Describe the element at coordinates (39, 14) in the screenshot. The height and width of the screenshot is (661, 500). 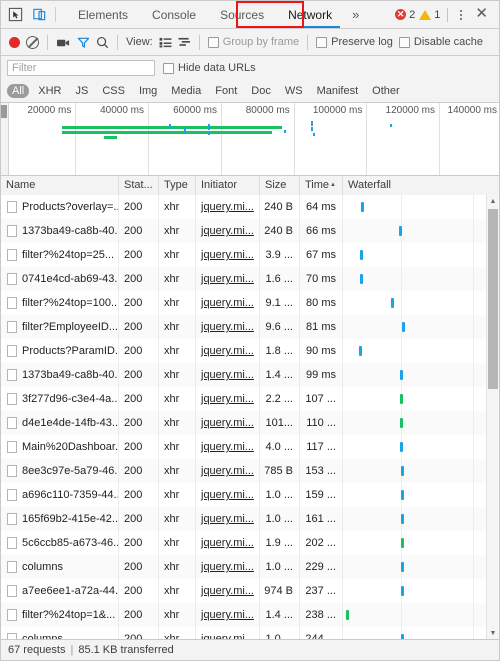
I see `device-toolbar-icon` at that location.